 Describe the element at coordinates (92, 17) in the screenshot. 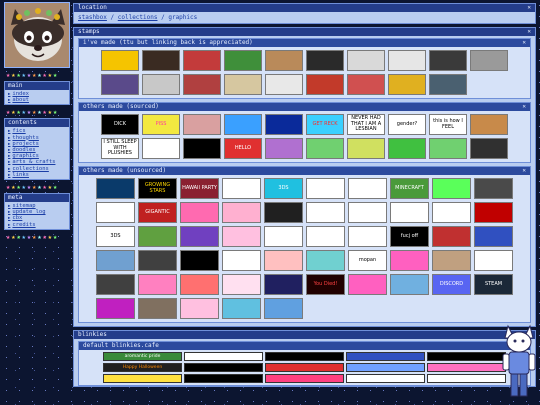

I see `breadcrumb-stashbox: stashbox` at that location.